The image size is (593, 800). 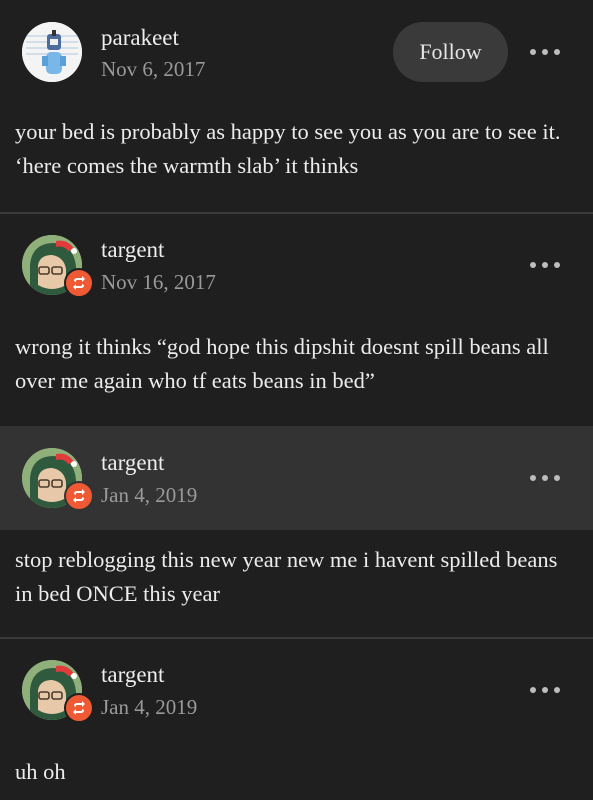 I want to click on parakeet-avatar-image, so click(x=52, y=52).